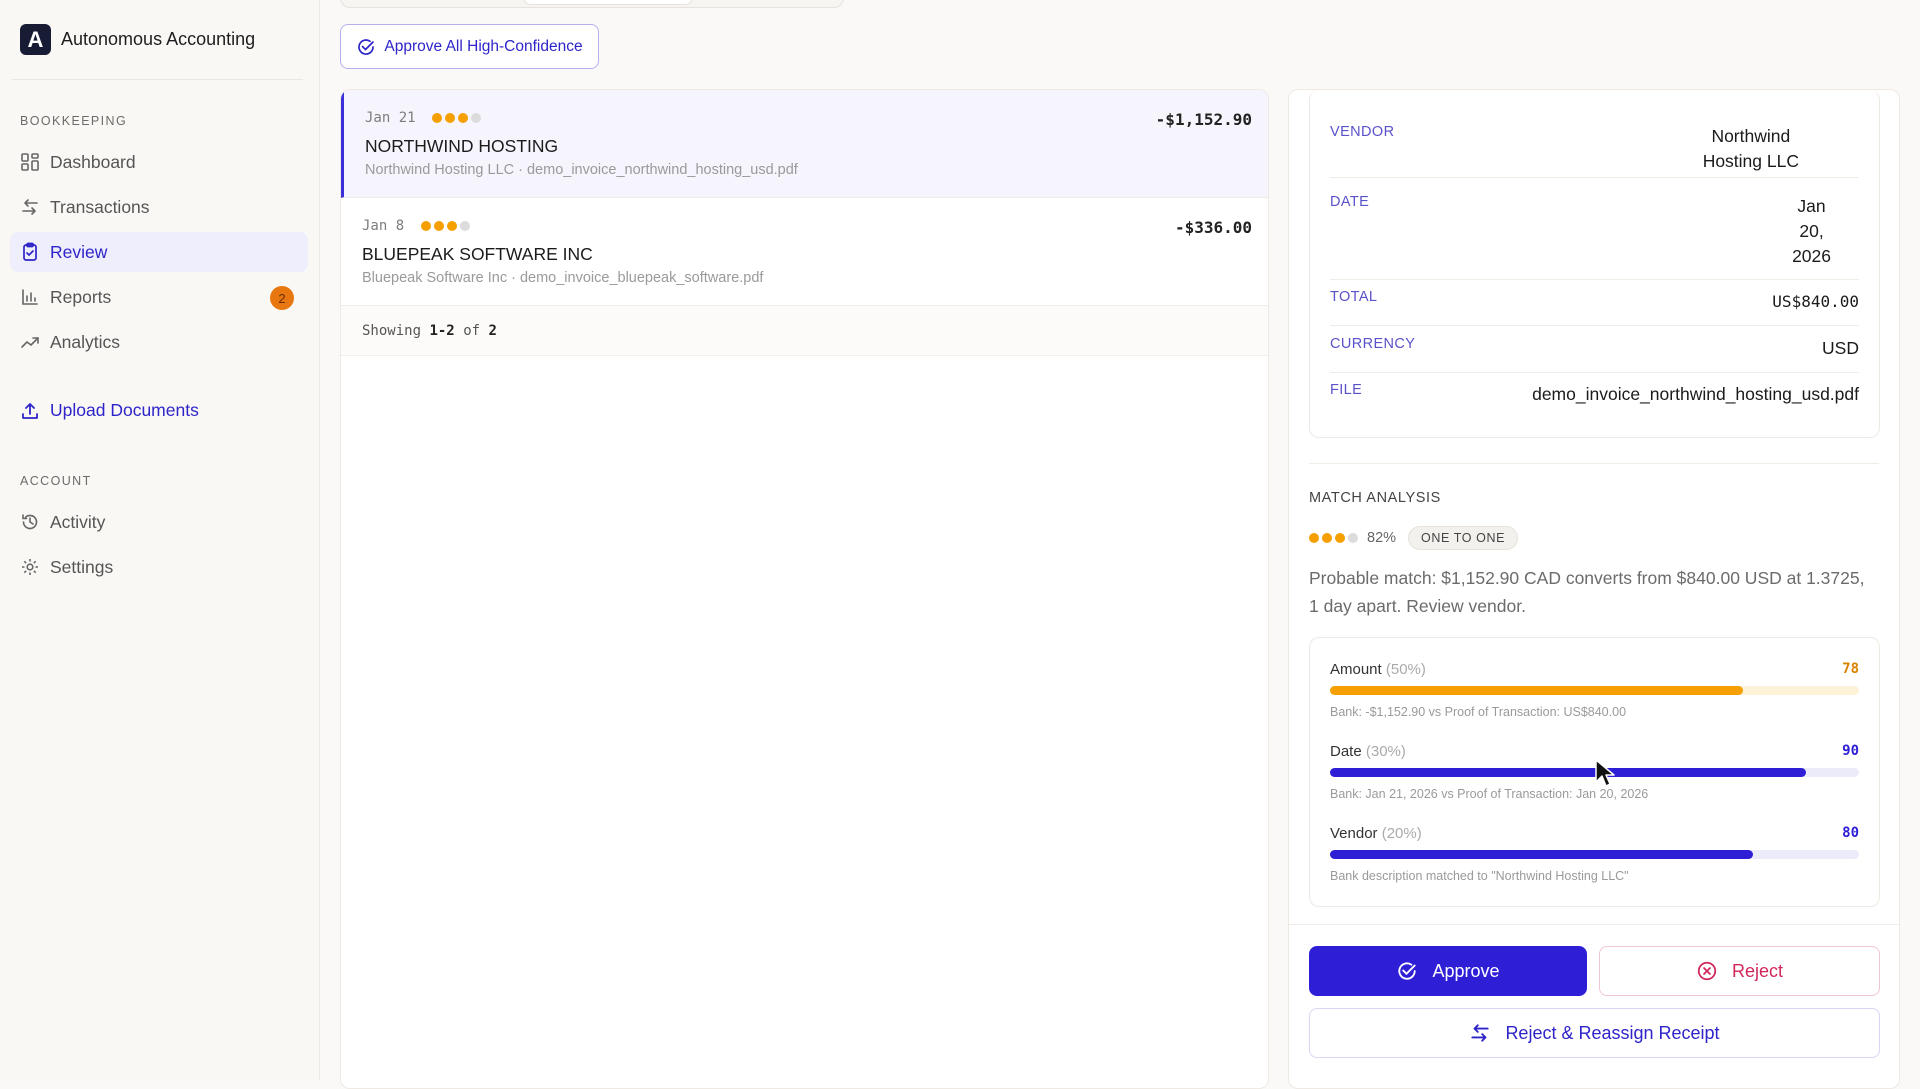 This screenshot has width=1920, height=1089. I want to click on score-weight: (50%), so click(1405, 669).